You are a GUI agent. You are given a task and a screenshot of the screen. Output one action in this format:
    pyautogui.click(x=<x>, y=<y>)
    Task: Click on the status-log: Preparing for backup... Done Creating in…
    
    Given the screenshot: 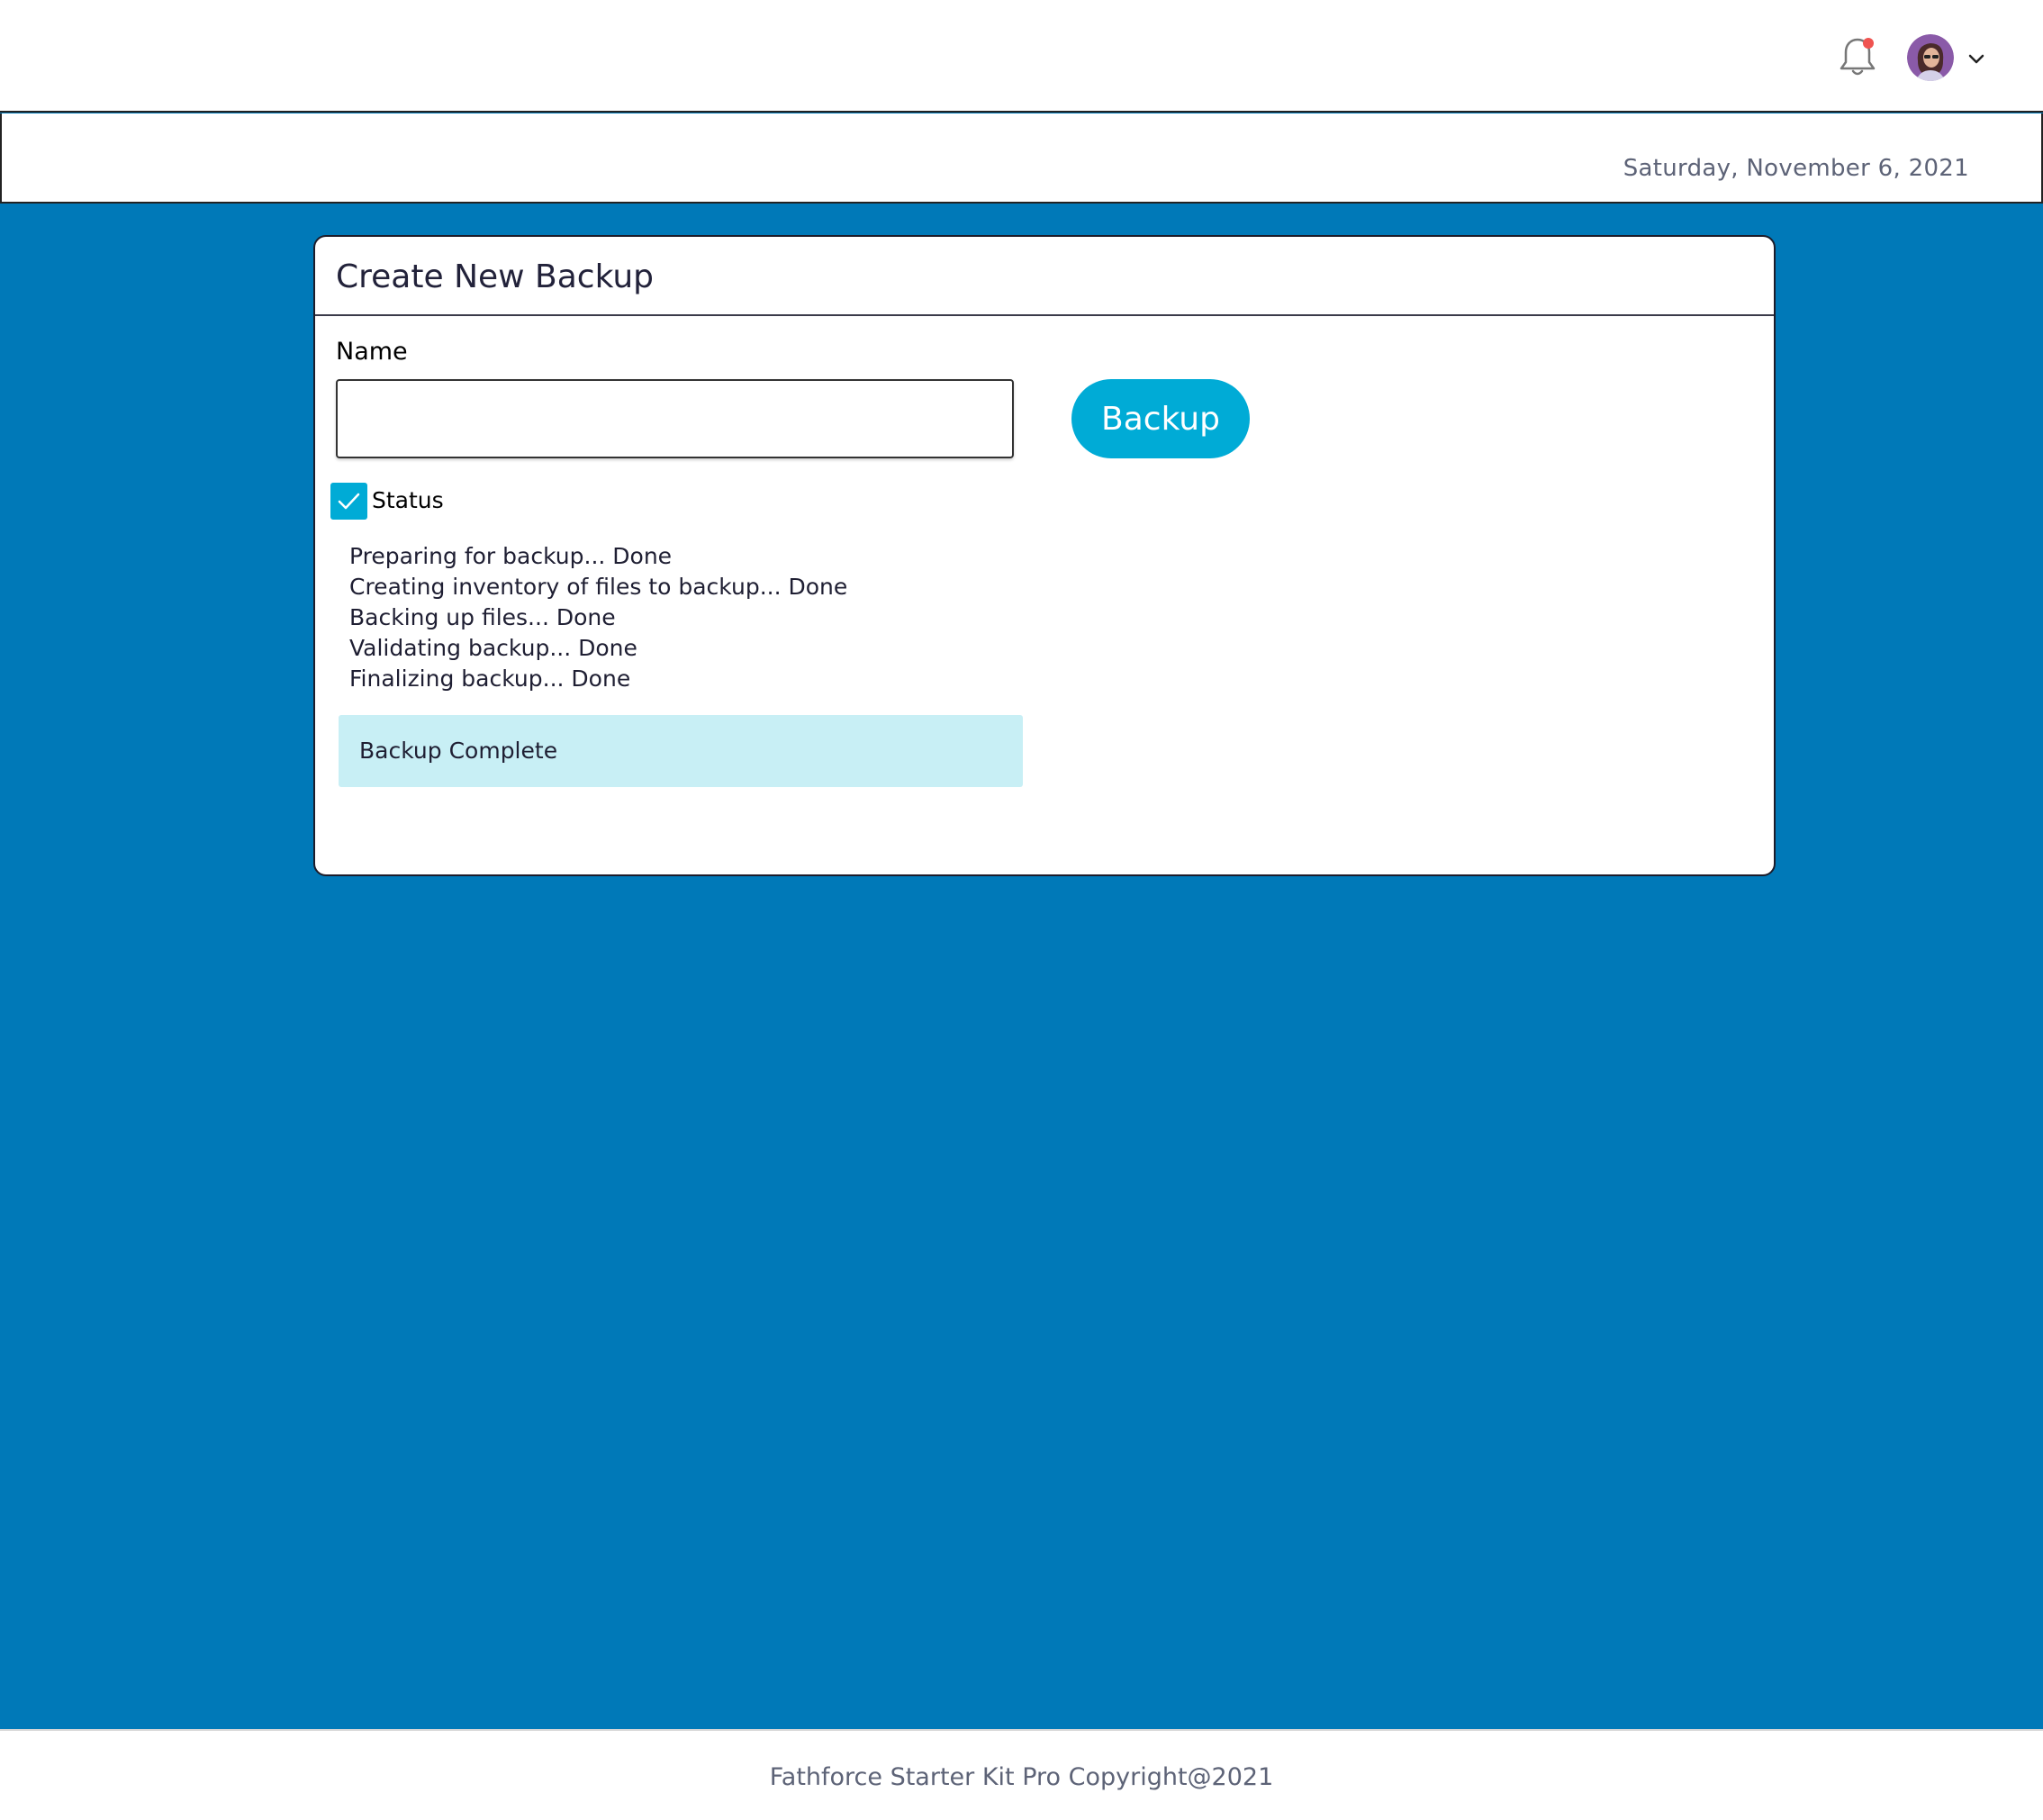 What is the action you would take?
    pyautogui.click(x=598, y=617)
    